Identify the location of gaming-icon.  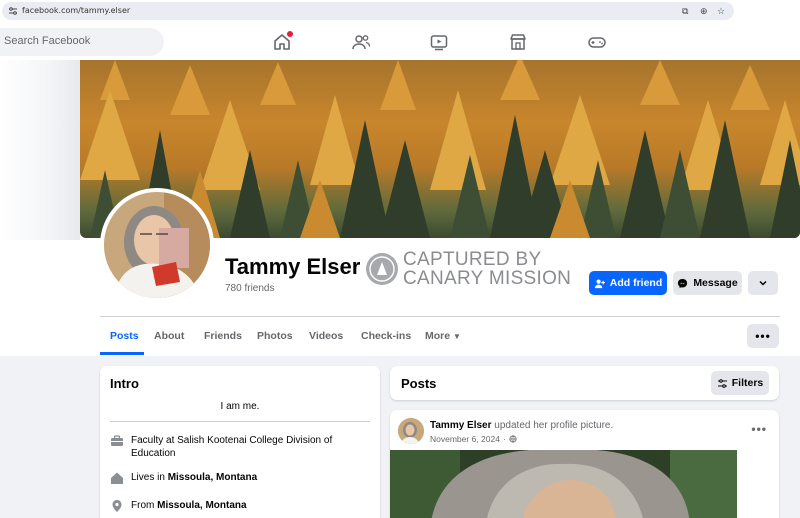
(597, 42).